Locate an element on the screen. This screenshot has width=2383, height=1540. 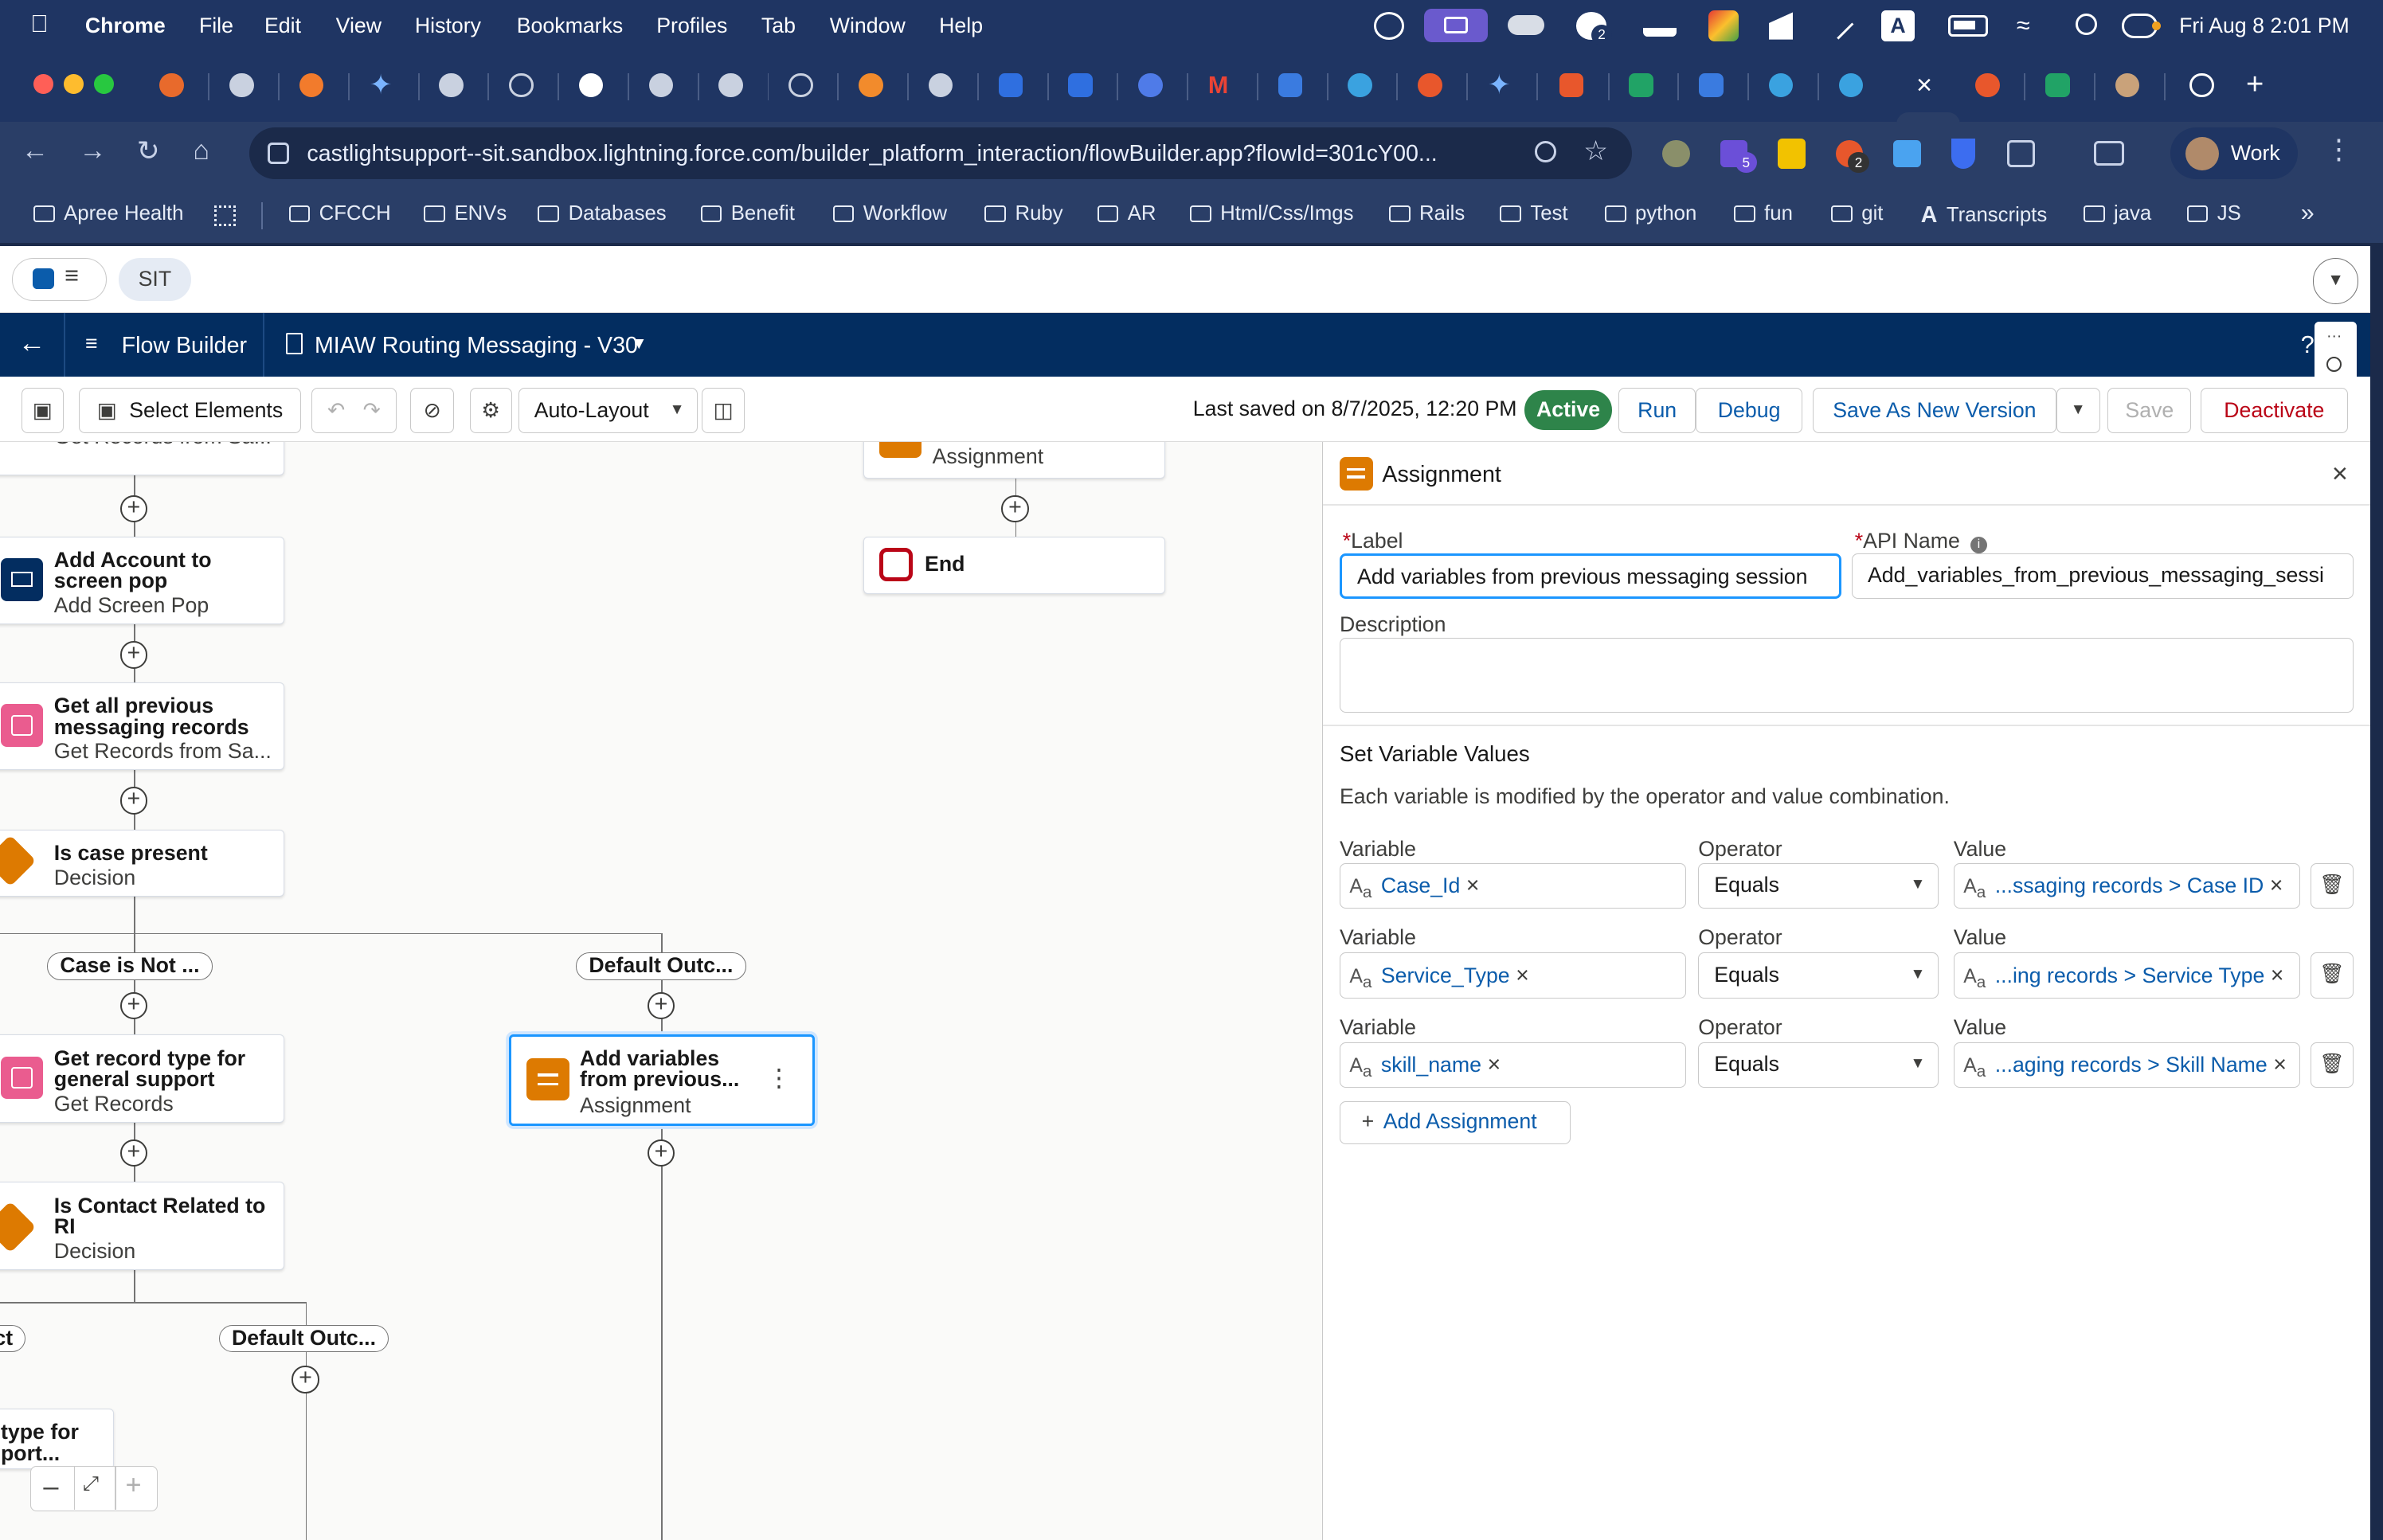
close-tab-icon: × is located at coordinates (1924, 85).